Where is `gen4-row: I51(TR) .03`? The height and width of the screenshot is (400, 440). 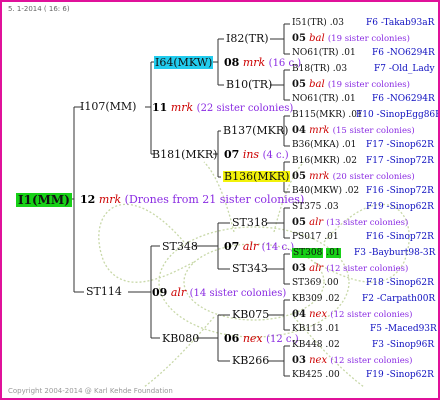
gen4-row: I51(TR) .03 is located at coordinates (318, 23).